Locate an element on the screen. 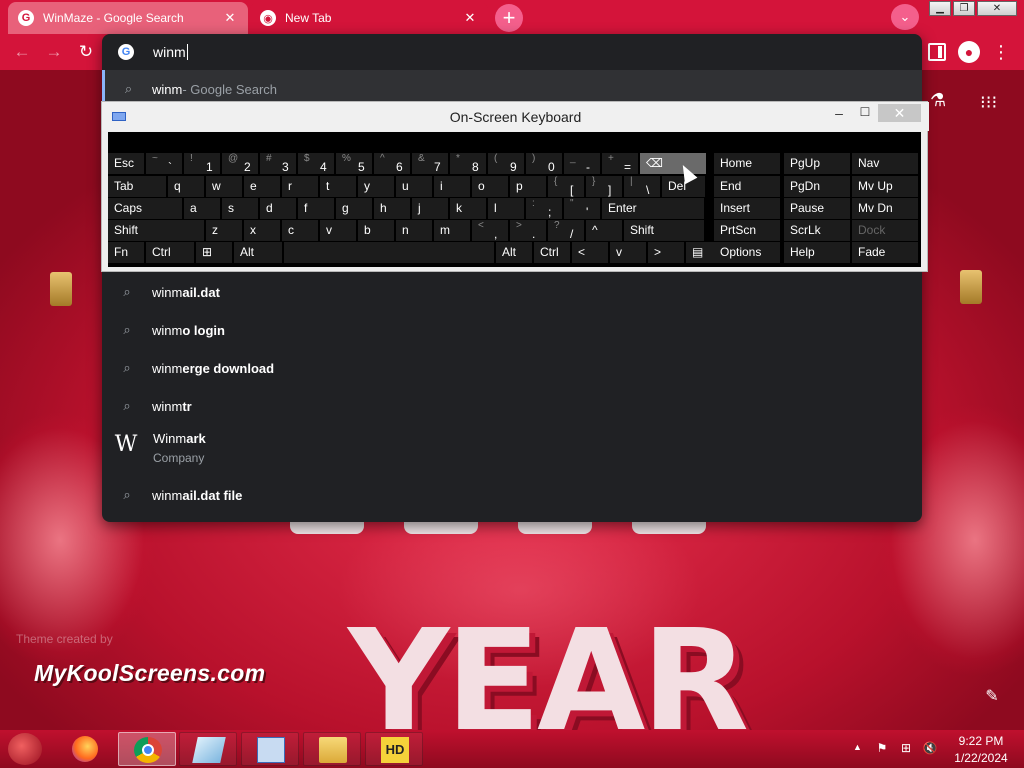 This screenshot has height=768, width=1024. key-alt: Alt is located at coordinates (514, 252).